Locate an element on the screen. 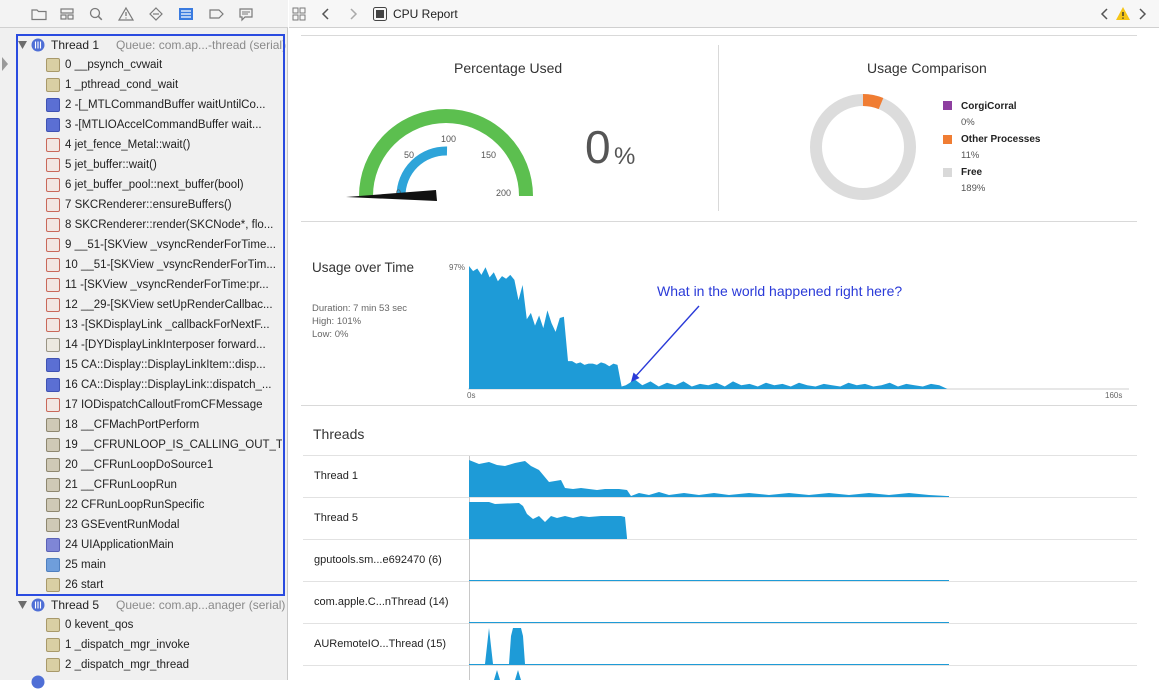  annotation-arrow-line is located at coordinates (667, 341).